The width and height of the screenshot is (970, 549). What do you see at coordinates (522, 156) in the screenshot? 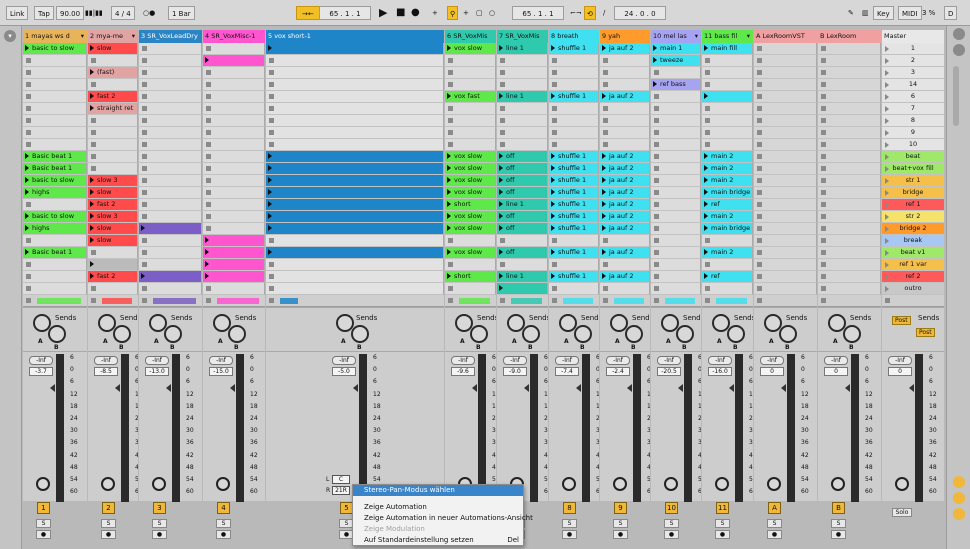
I see `clip: off` at bounding box center [522, 156].